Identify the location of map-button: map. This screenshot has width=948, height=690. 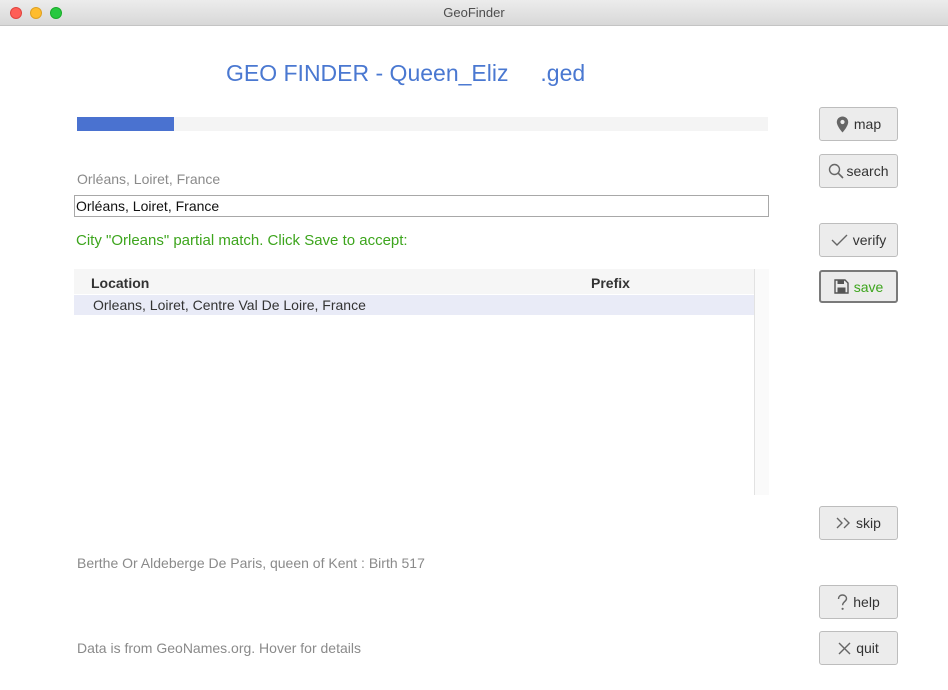
(858, 124).